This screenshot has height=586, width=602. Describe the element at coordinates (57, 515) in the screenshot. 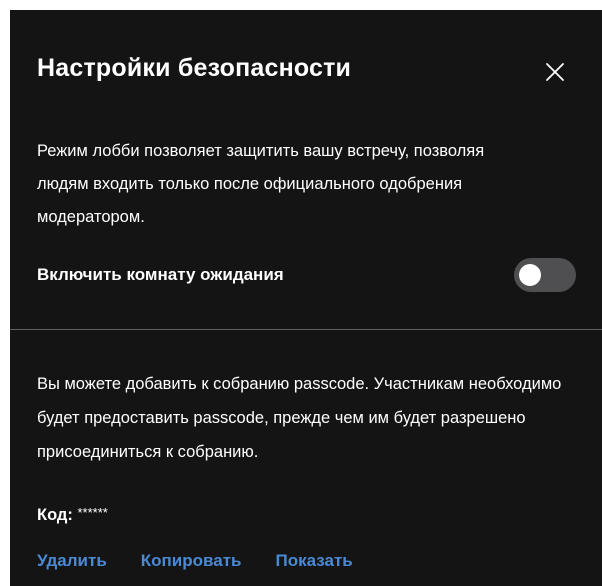

I see `passcode-label: Код:` at that location.